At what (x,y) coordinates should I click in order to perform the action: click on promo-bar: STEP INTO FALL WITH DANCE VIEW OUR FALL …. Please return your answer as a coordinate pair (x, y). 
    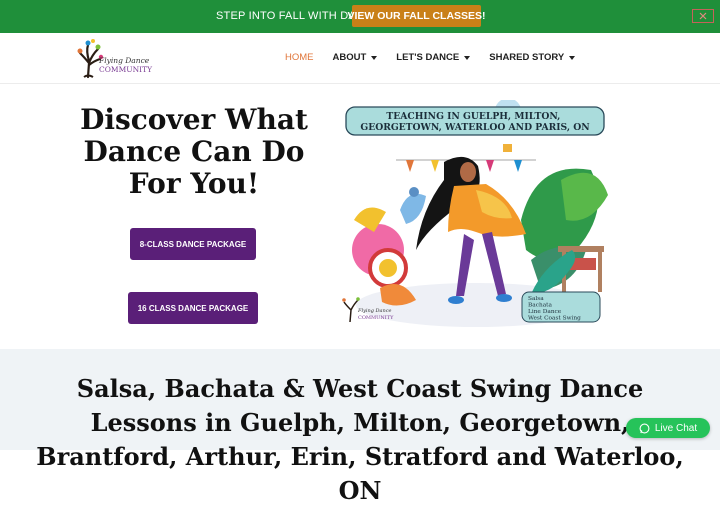
    Looking at the image, I should click on (360, 16).